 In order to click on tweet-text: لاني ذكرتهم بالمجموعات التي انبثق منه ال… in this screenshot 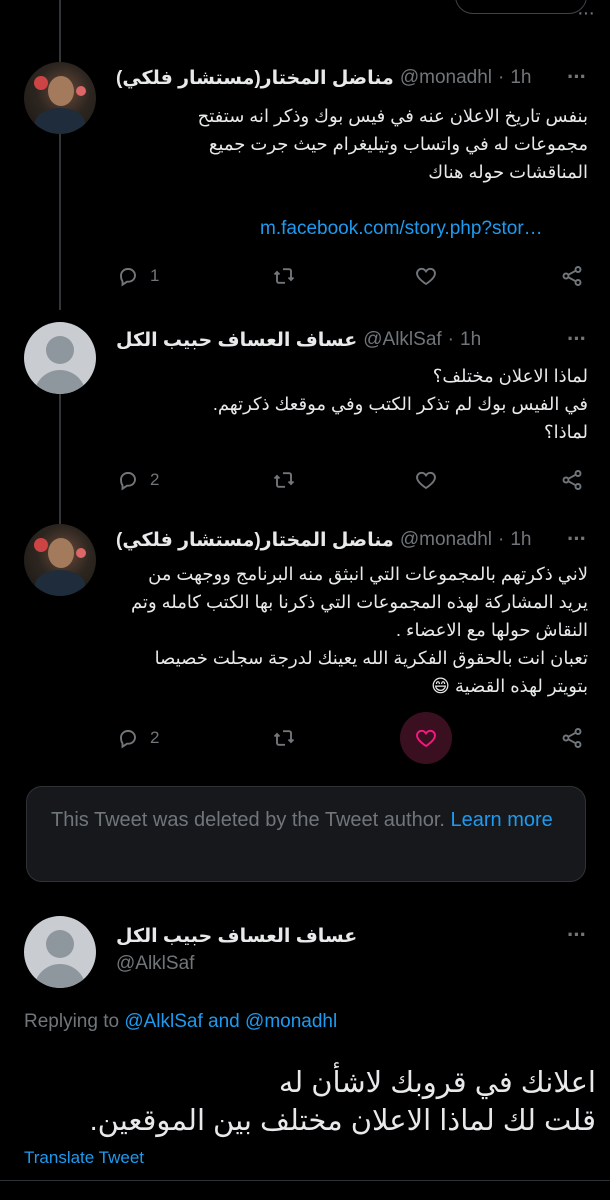, I will do `click(359, 630)`.